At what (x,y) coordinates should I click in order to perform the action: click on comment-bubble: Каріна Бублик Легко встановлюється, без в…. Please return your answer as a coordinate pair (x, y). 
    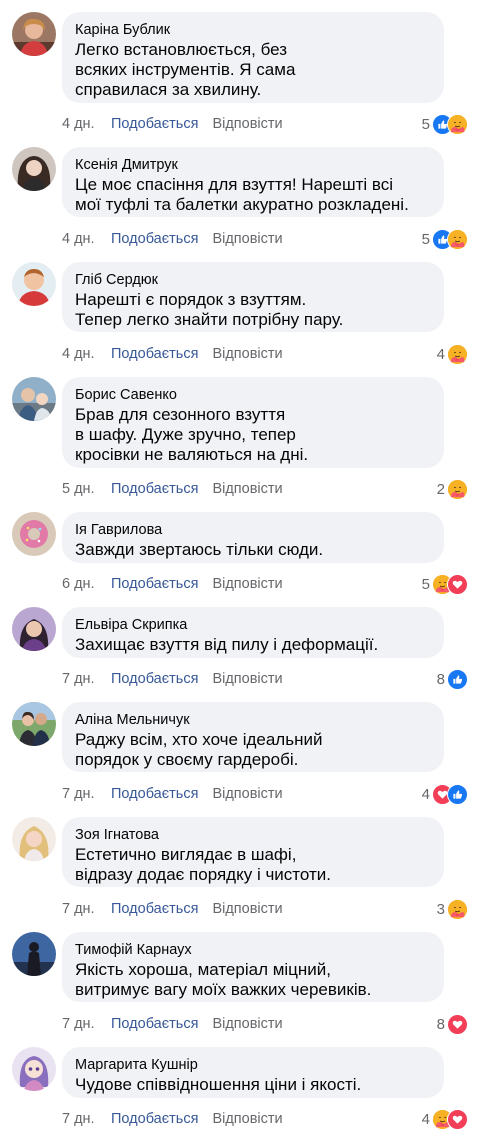
    Looking at the image, I should click on (253, 57).